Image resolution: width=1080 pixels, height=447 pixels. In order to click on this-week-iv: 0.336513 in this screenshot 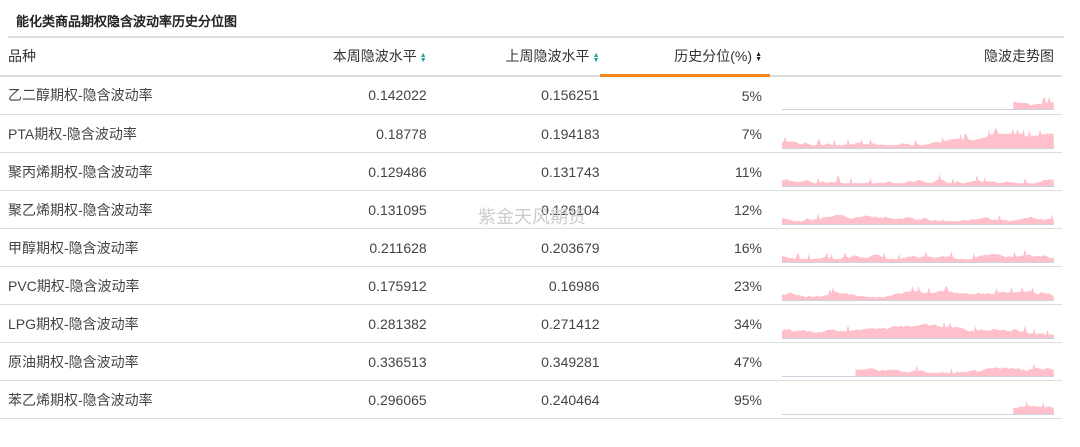, I will do `click(330, 361)`.